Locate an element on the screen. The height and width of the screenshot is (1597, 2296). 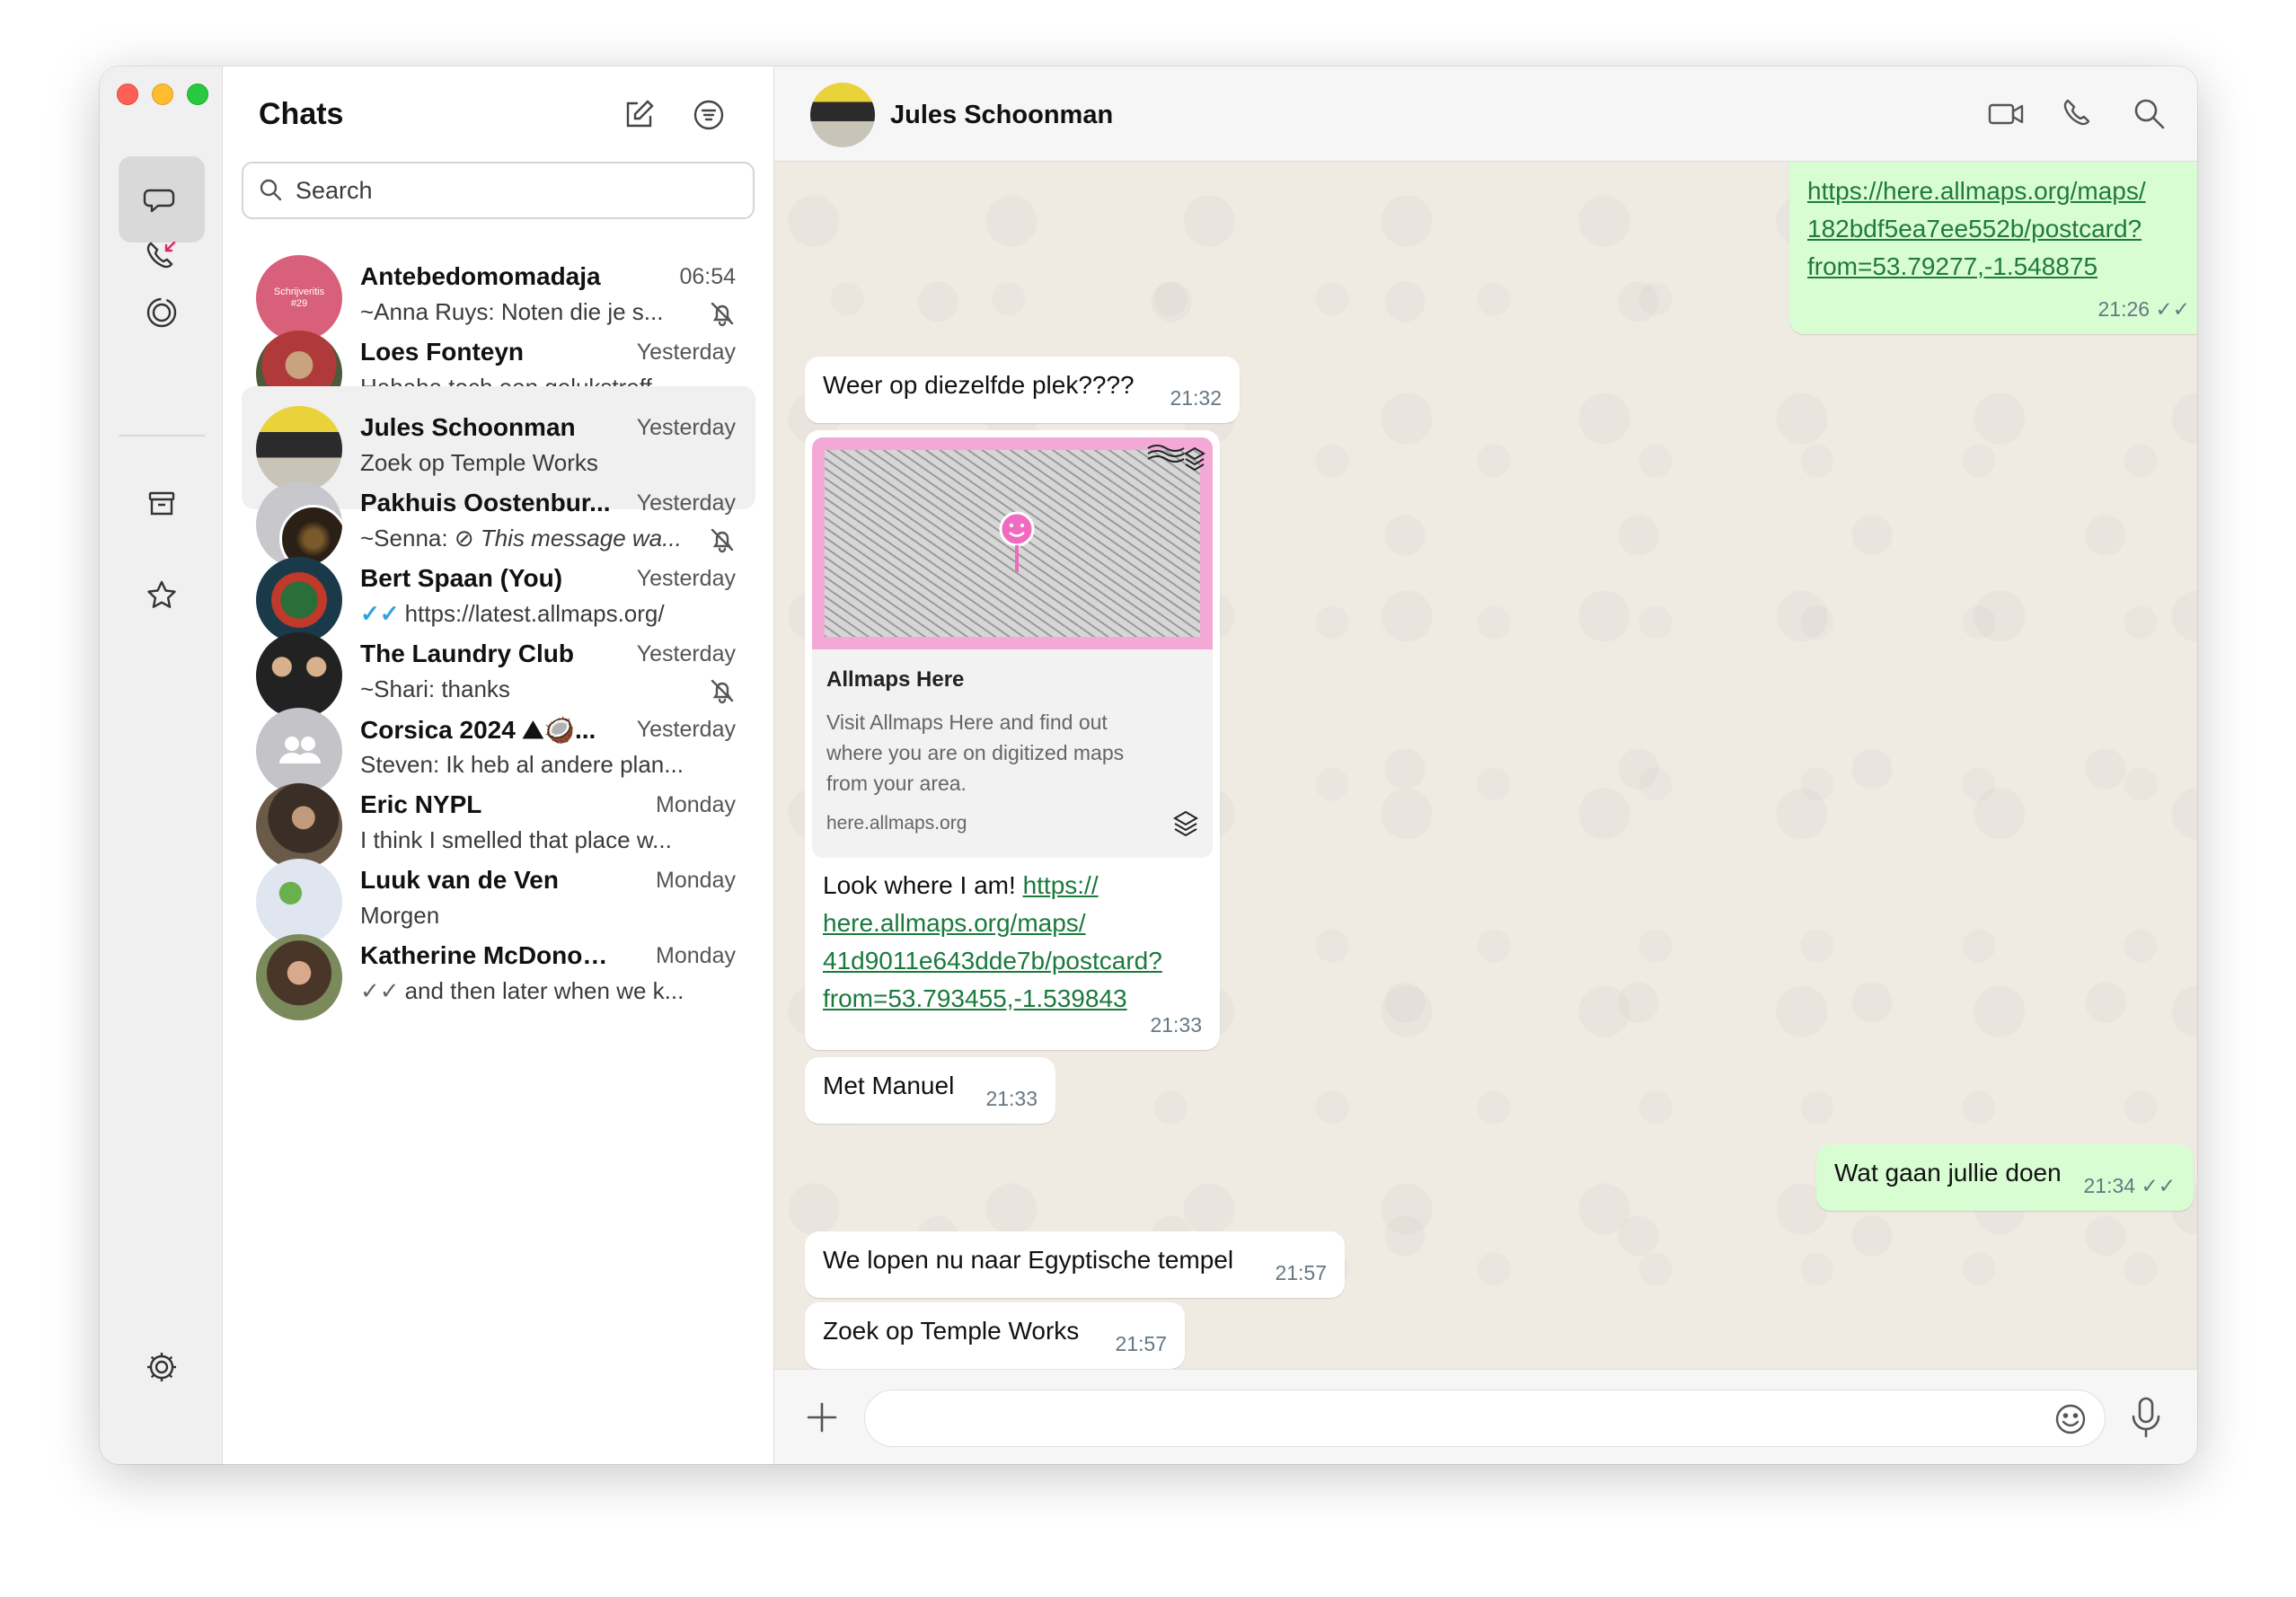
link-line: 182bdf5ea7ee552b/postcard? is located at coordinates (1977, 229).